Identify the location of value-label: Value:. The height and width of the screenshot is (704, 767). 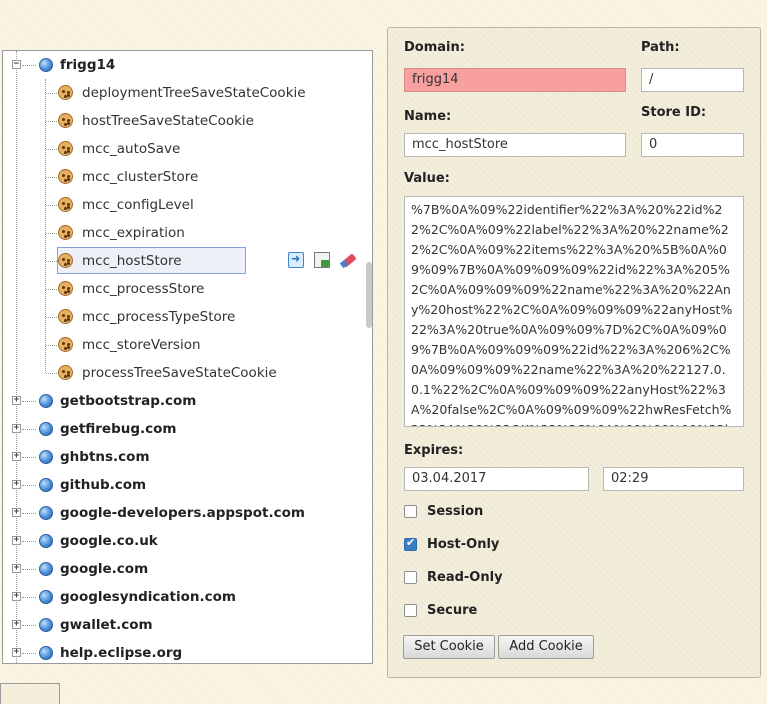
(427, 178).